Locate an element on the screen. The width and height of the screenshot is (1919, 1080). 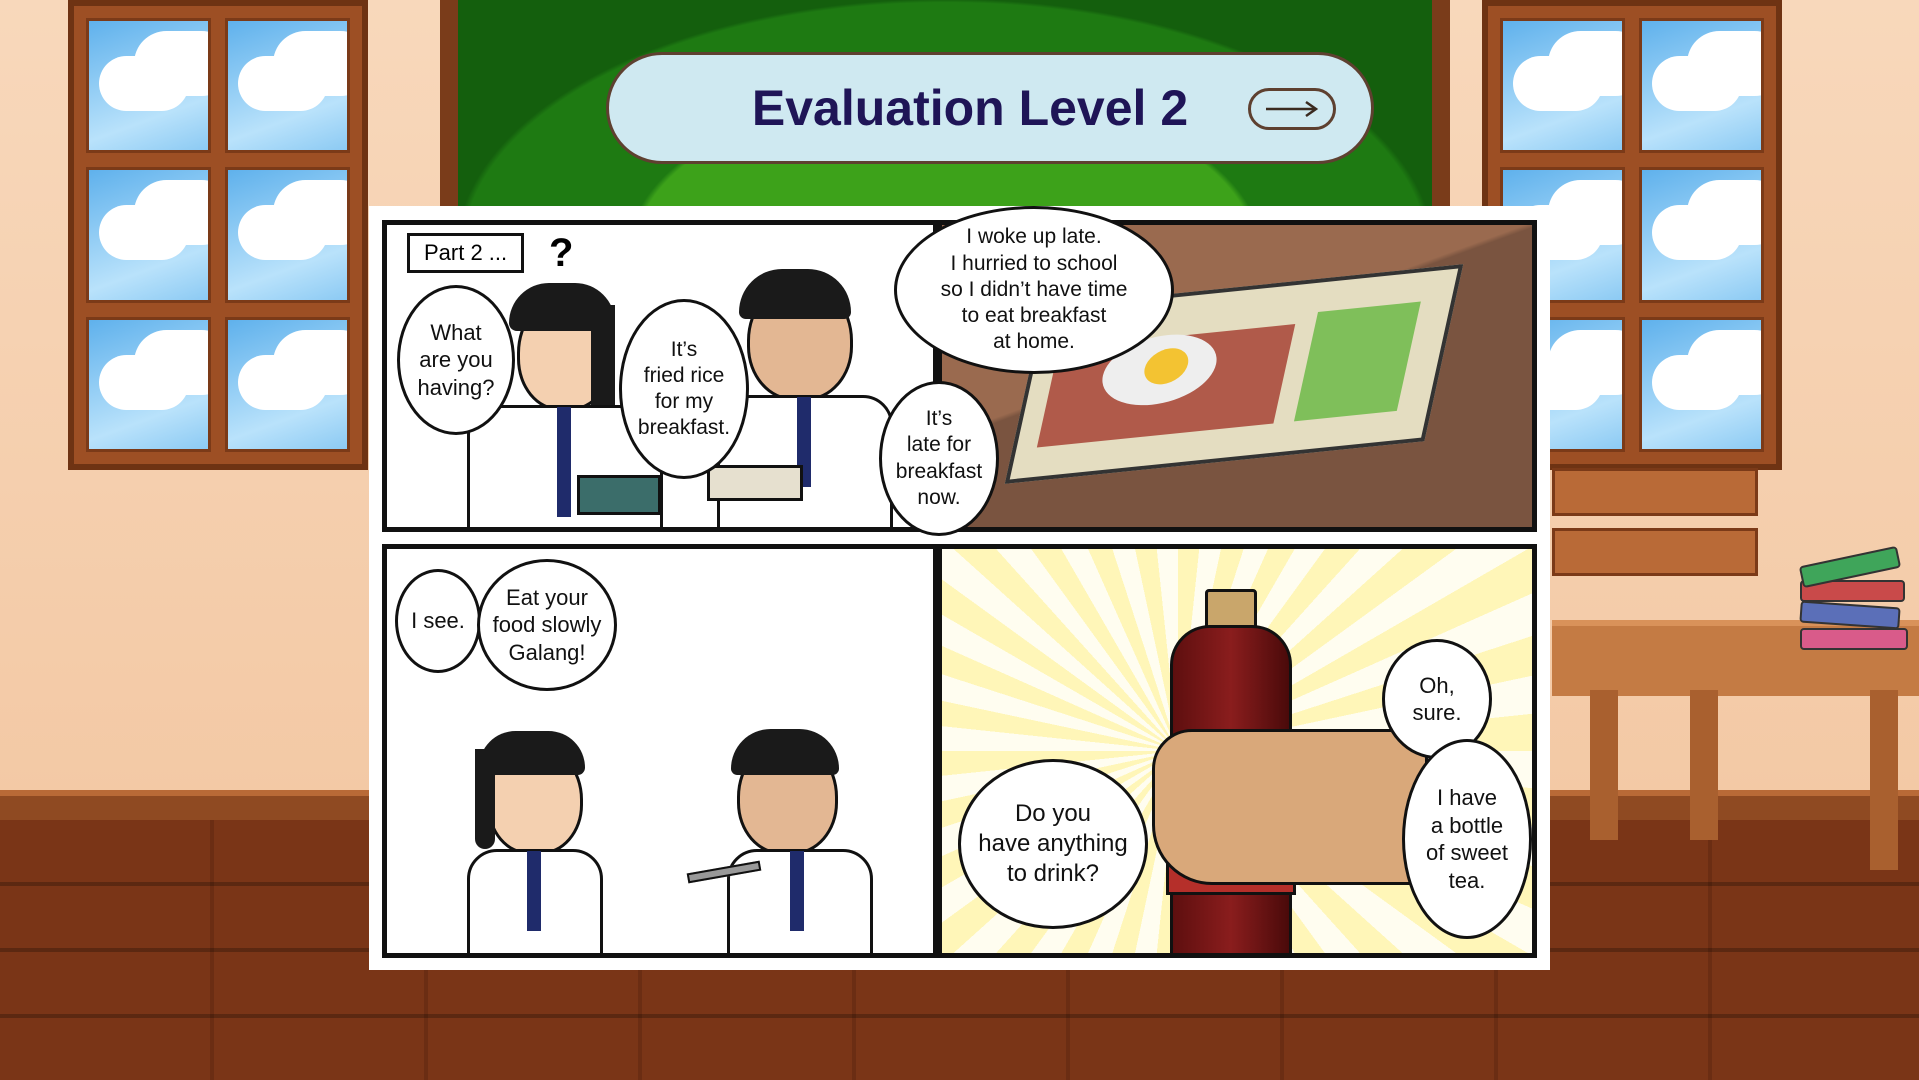
boy-tie is located at coordinates (797, 891).